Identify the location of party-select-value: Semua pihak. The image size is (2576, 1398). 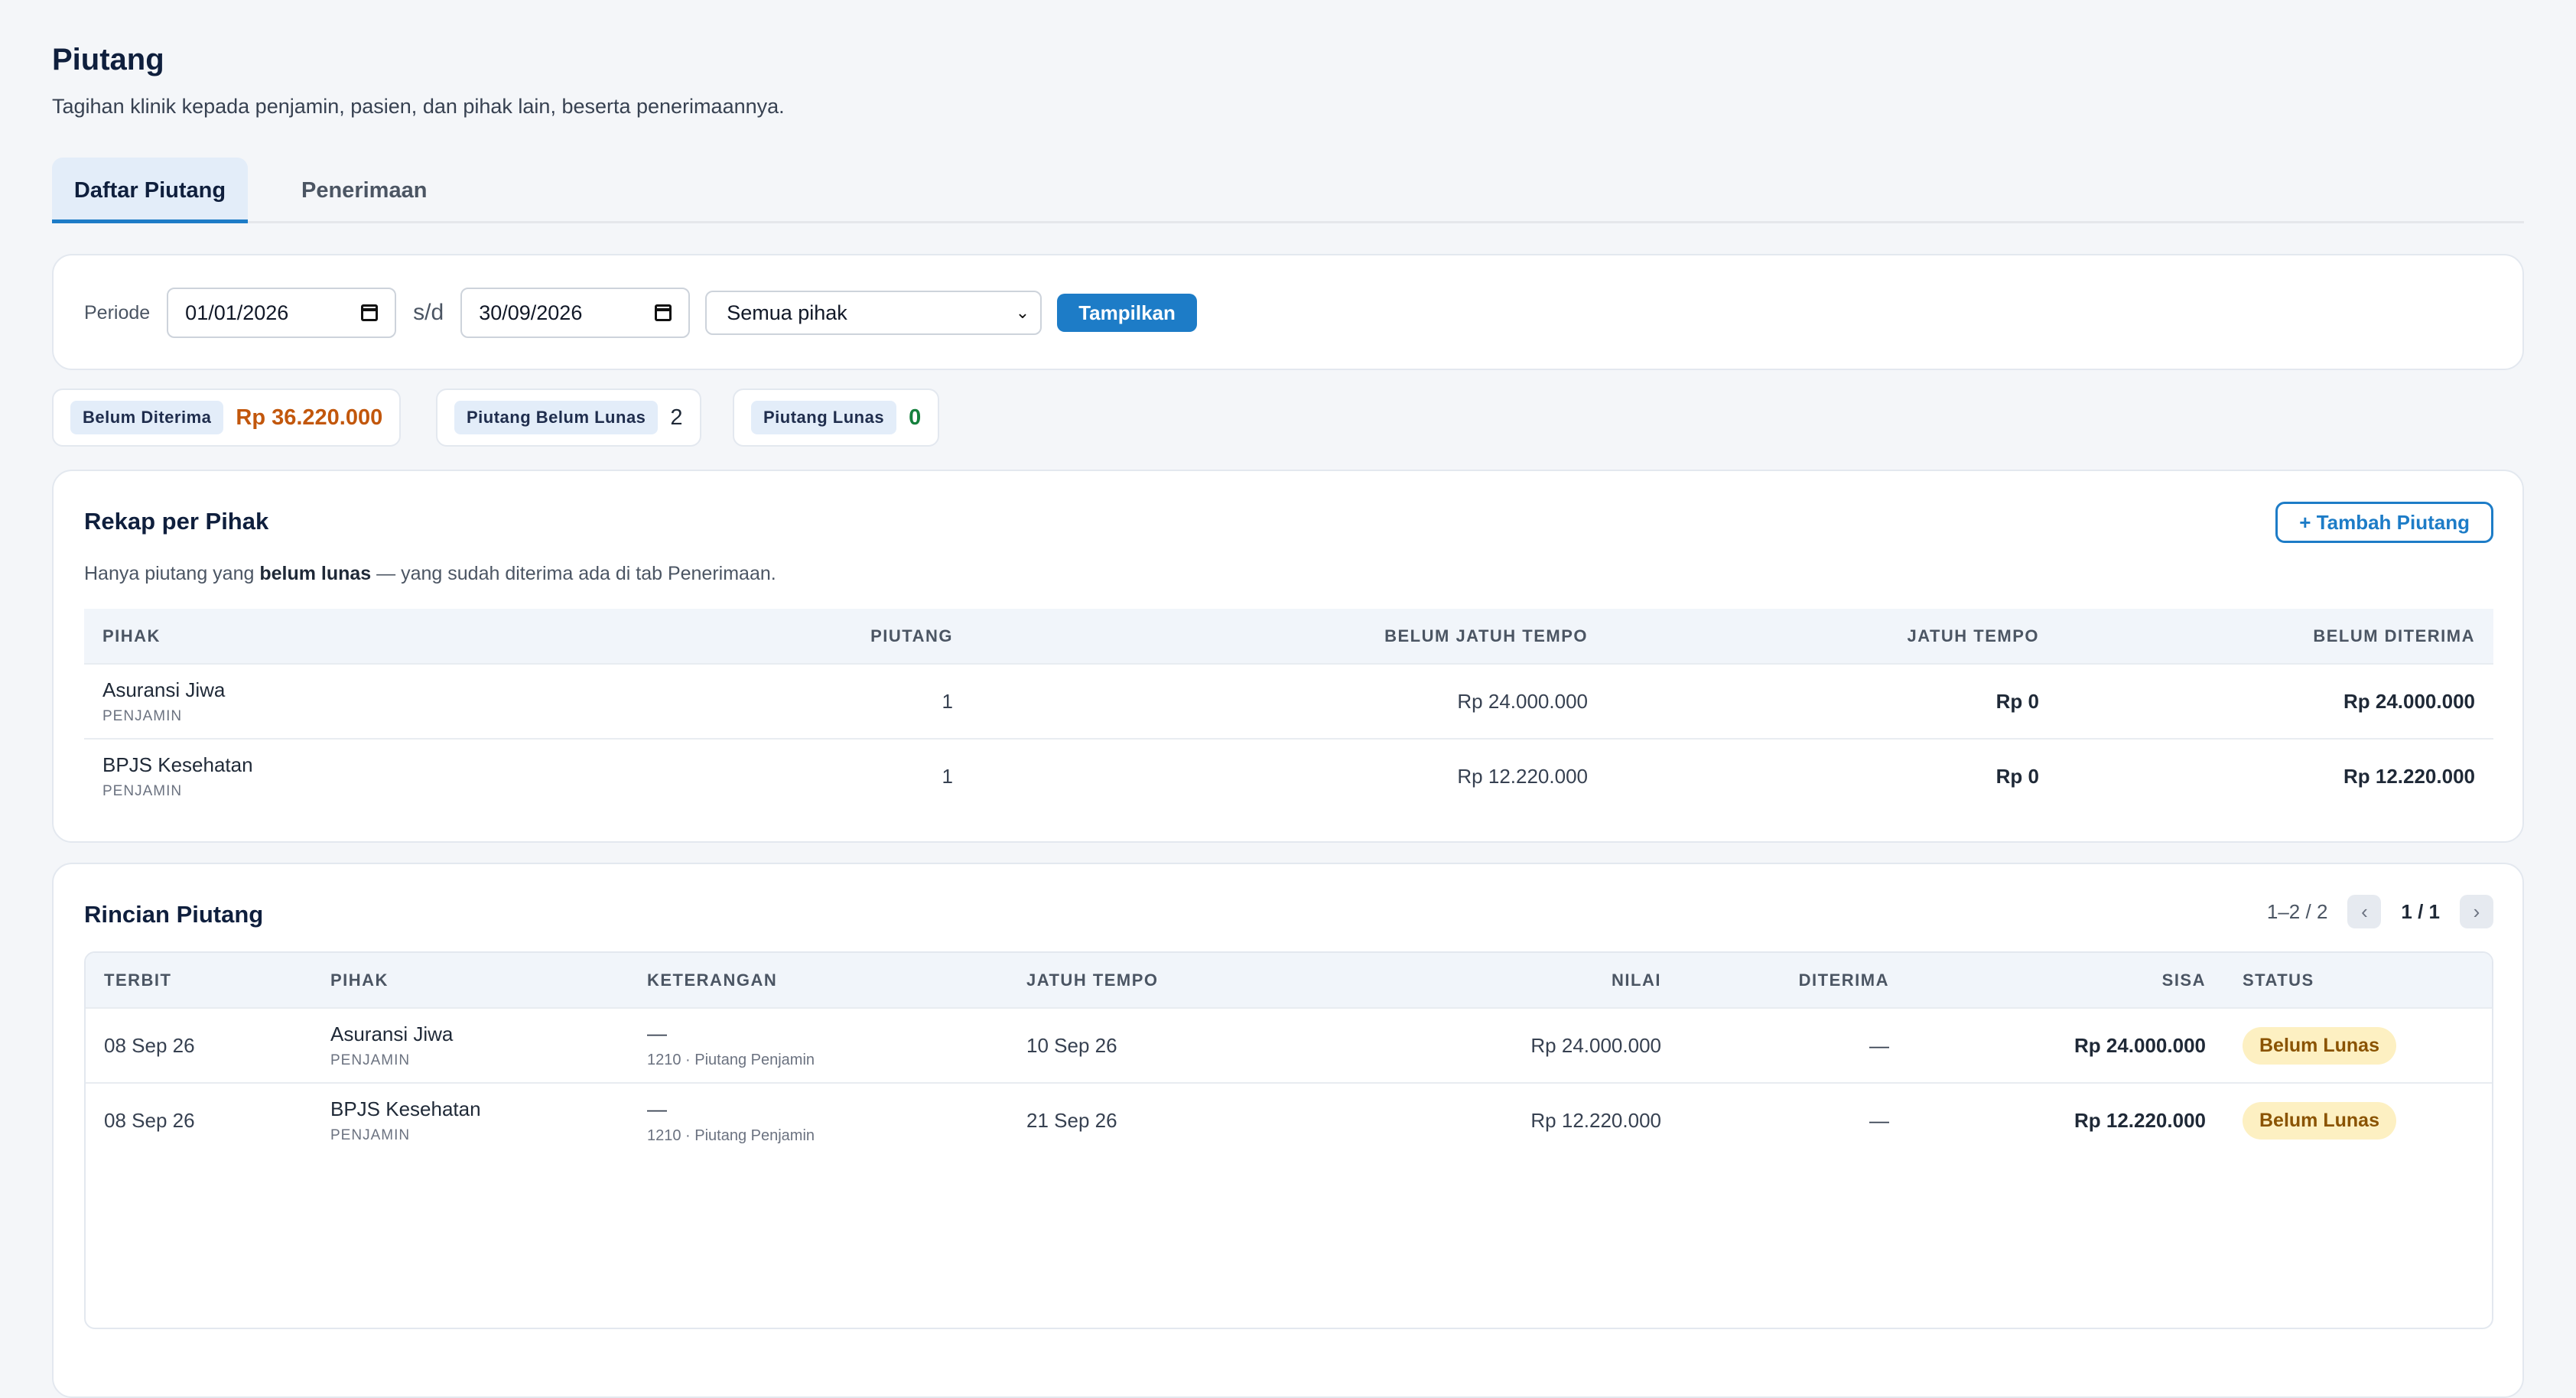
(787, 312).